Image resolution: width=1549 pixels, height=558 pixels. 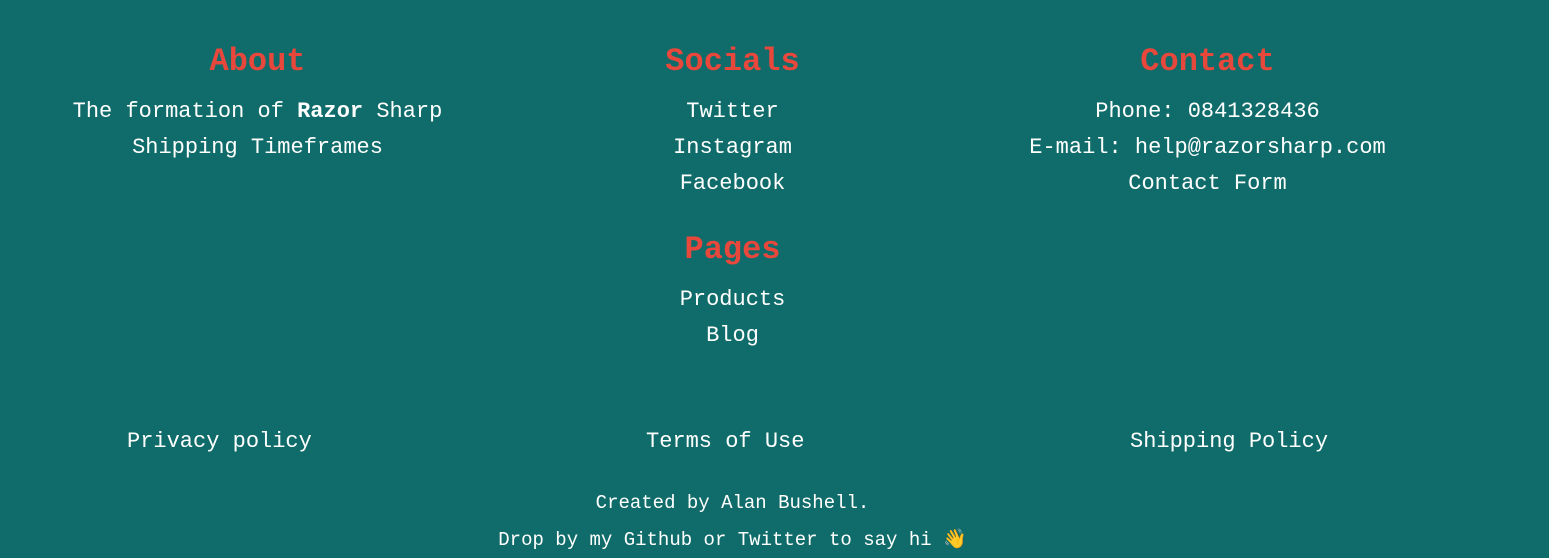 What do you see at coordinates (555, 540) in the screenshot?
I see `say-hi-prefix: Drop by my` at bounding box center [555, 540].